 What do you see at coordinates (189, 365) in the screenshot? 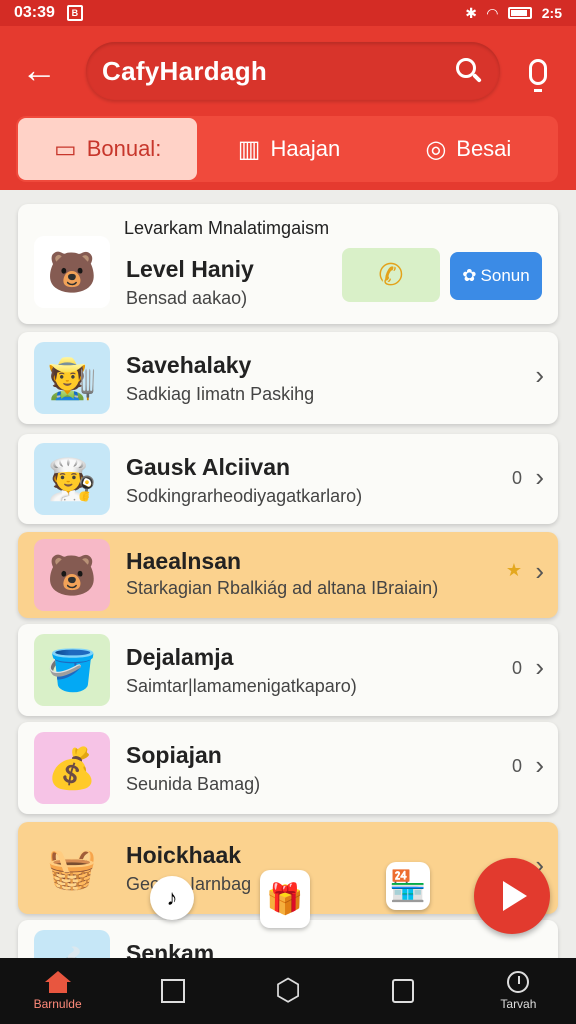
I see `item-title: Savehalaky` at bounding box center [189, 365].